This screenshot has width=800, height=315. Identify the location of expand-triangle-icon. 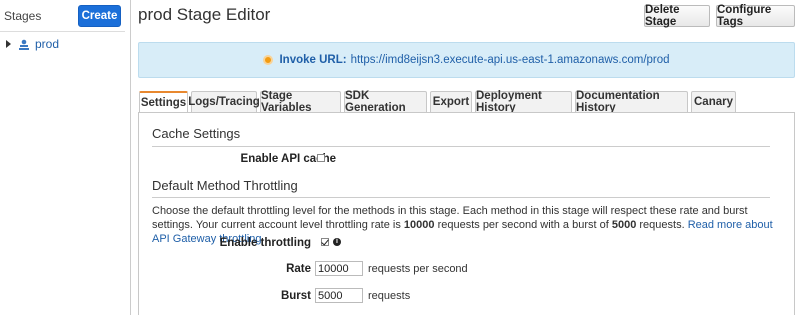
(8, 44).